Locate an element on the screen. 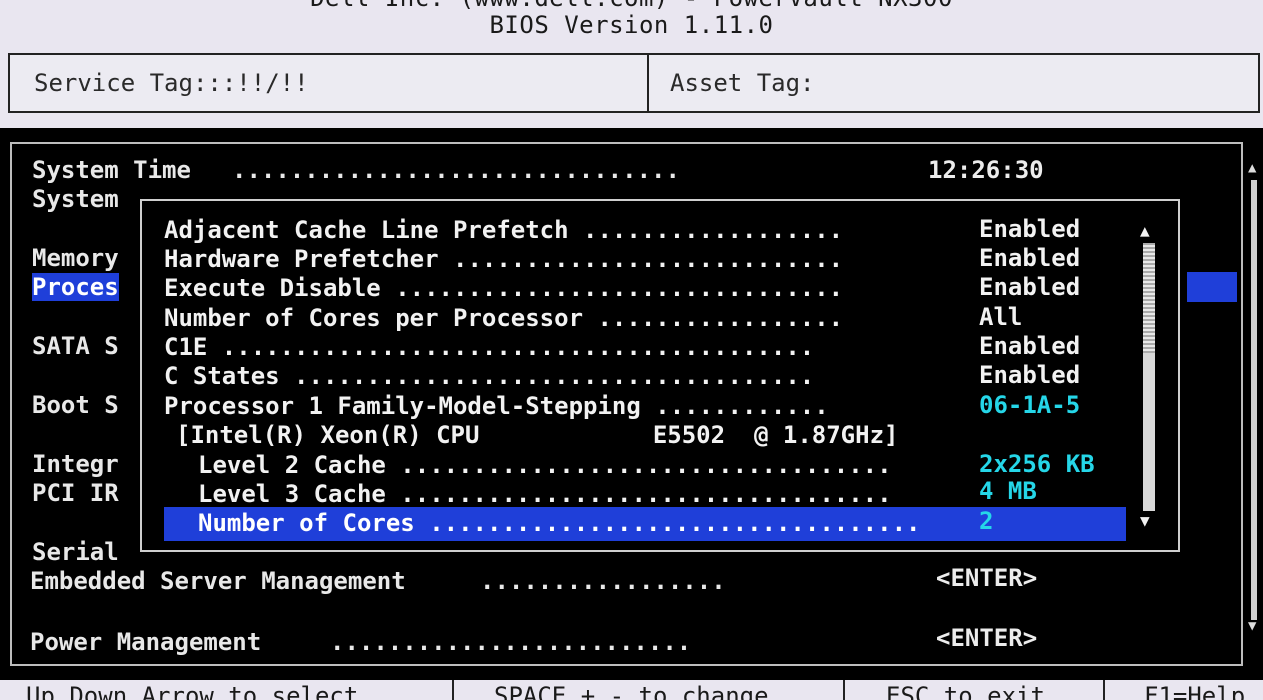 Image resolution: width=1263 pixels, height=700 pixels. tag-bar: Service Tag:::!!/!! Asset Tag: is located at coordinates (634, 83).